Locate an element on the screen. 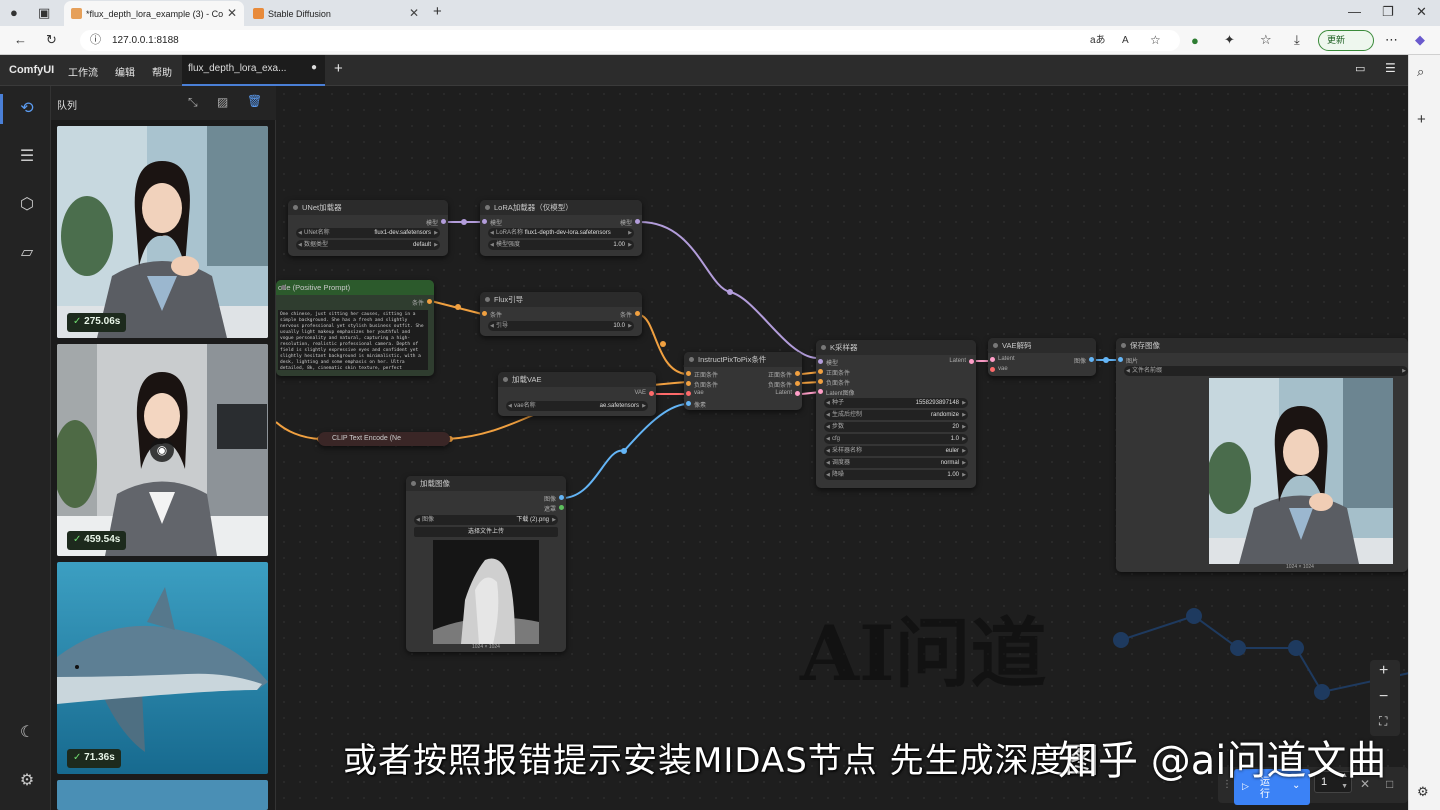 The image size is (1440, 810). seed-widget: 种子 1558293897148 is located at coordinates (896, 403).